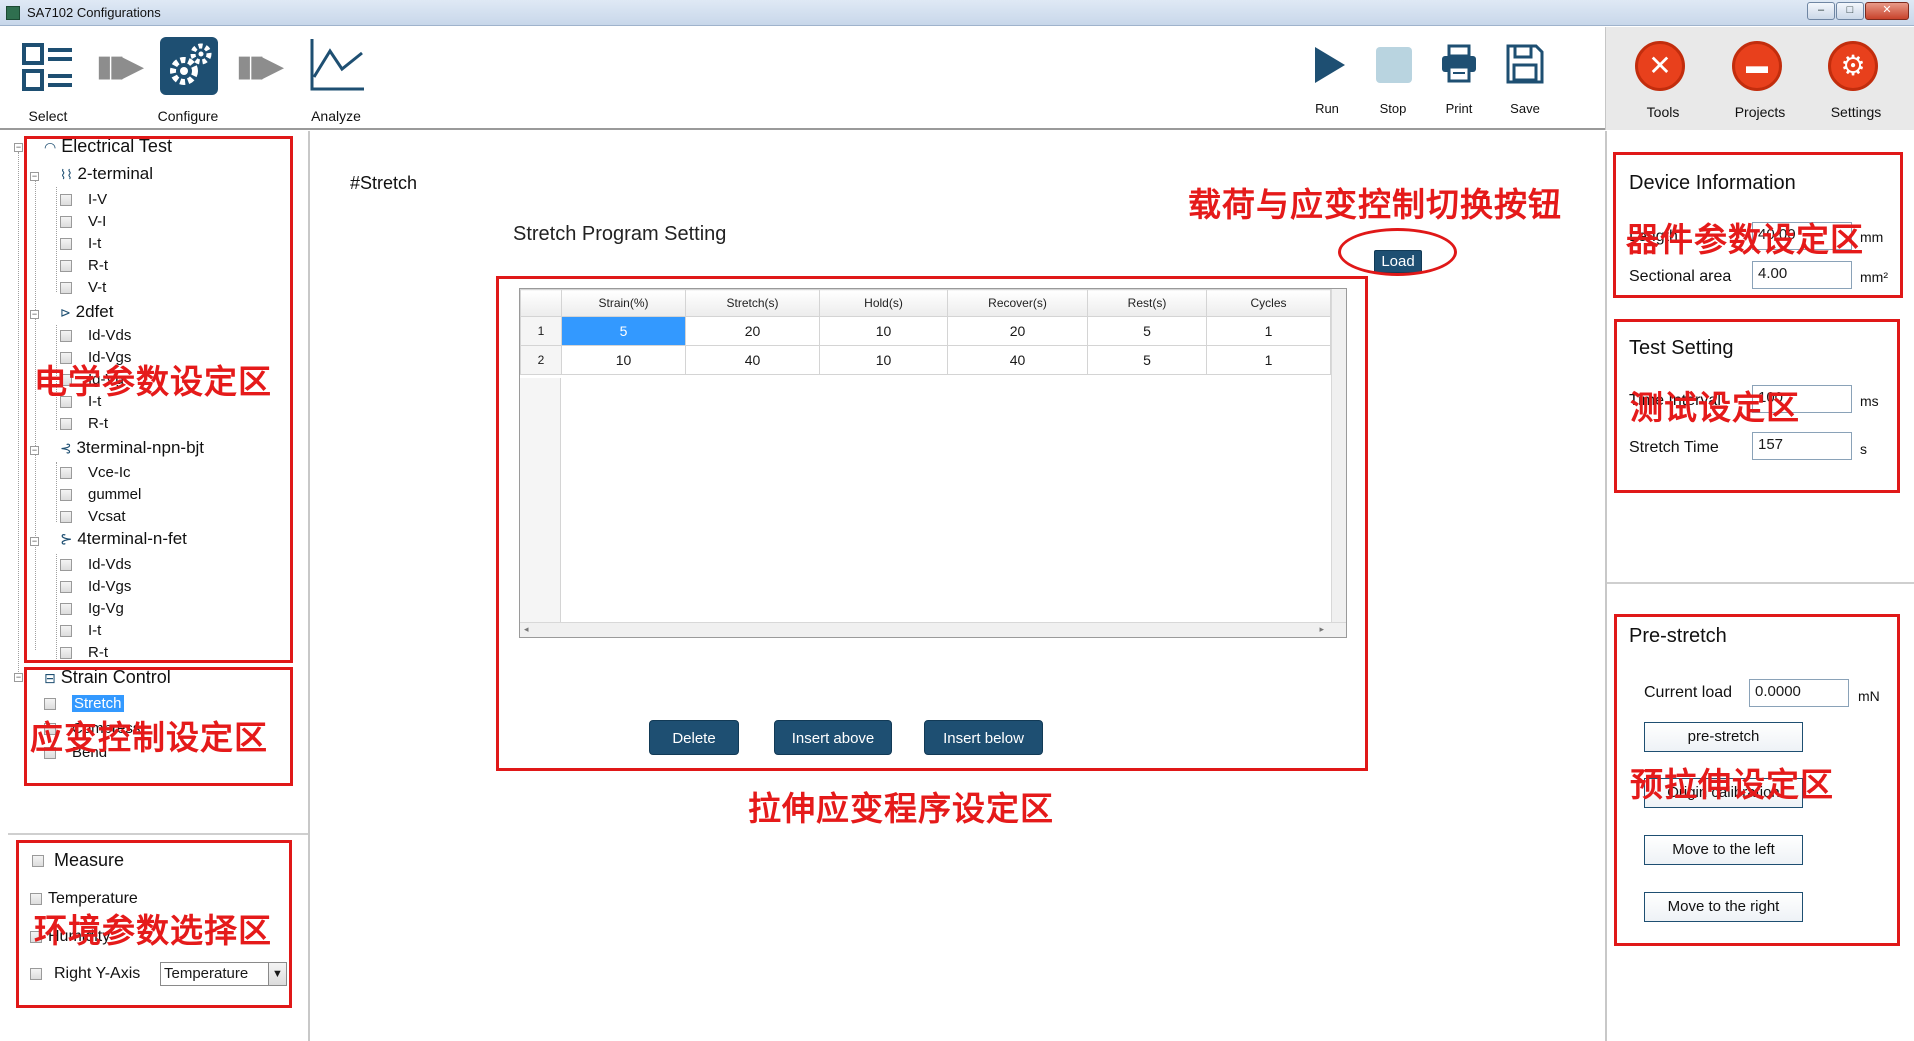  Describe the element at coordinates (1856, 83) in the screenshot. I see `settings-button: ⚙ Settings` at that location.